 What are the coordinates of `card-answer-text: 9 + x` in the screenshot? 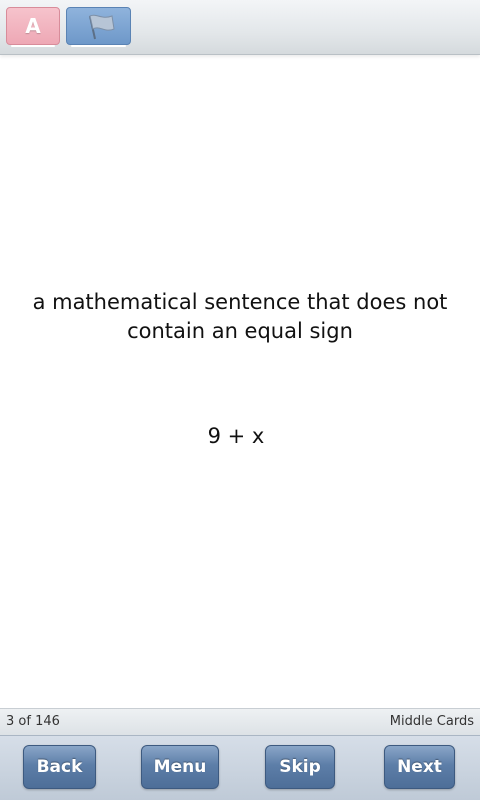 It's located at (236, 436).